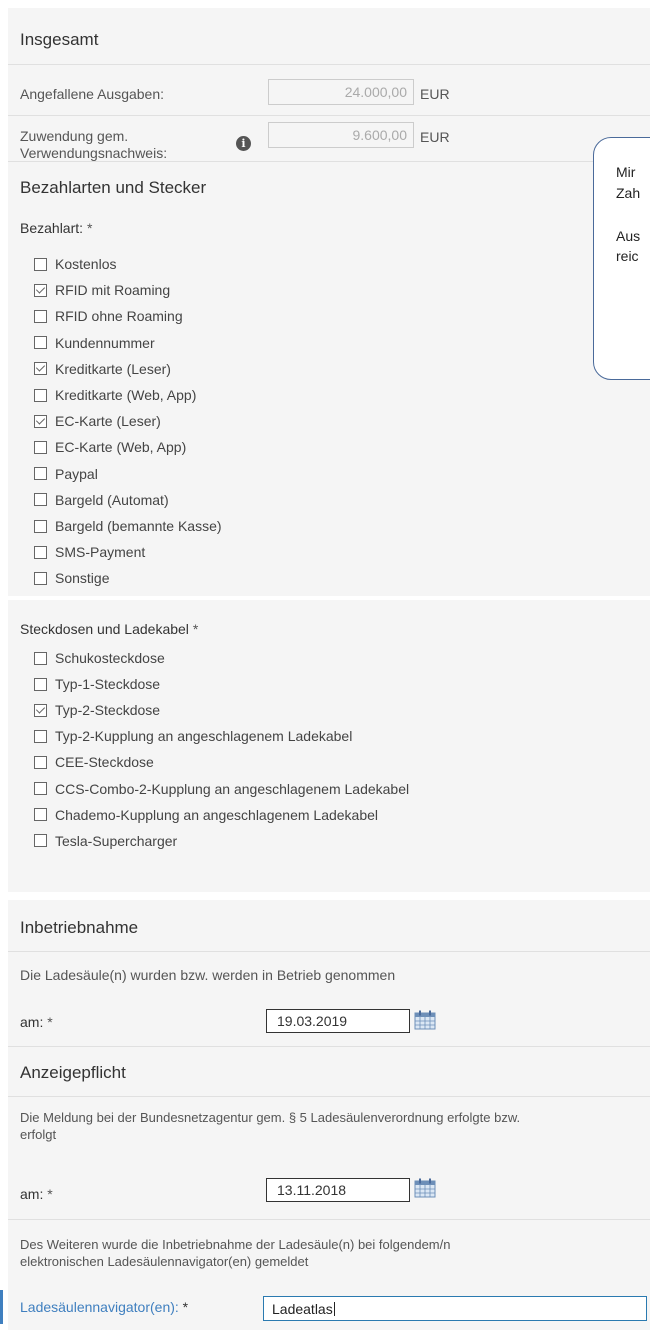 This screenshot has height=1330, width=650. Describe the element at coordinates (302, 1309) in the screenshot. I see `navigator-input-value: Ladeatlas` at that location.